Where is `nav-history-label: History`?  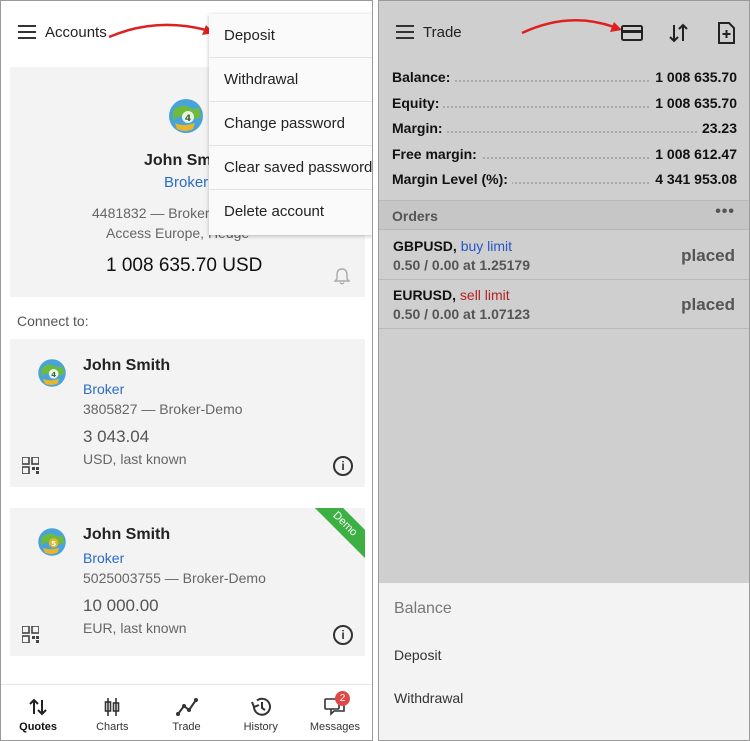
nav-history-label: History is located at coordinates (260, 727).